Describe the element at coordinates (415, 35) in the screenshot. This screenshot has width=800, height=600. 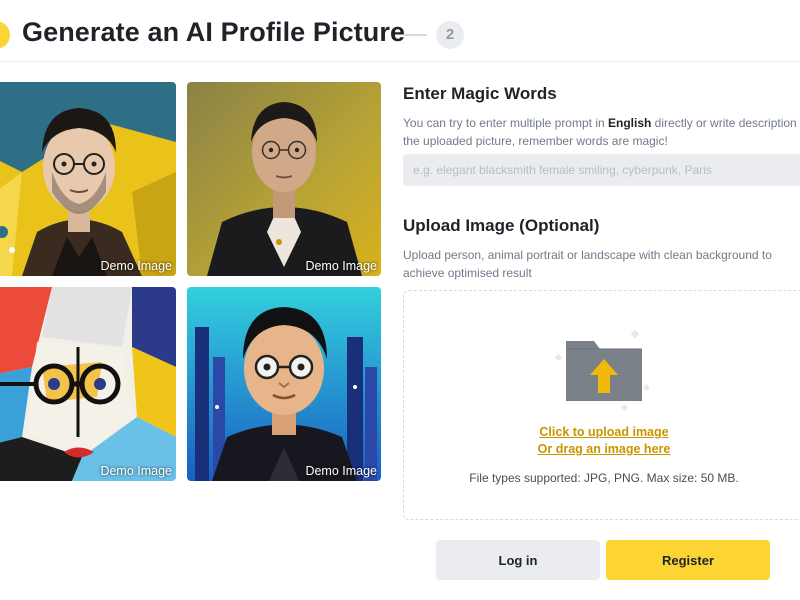
I see `step-connector` at that location.